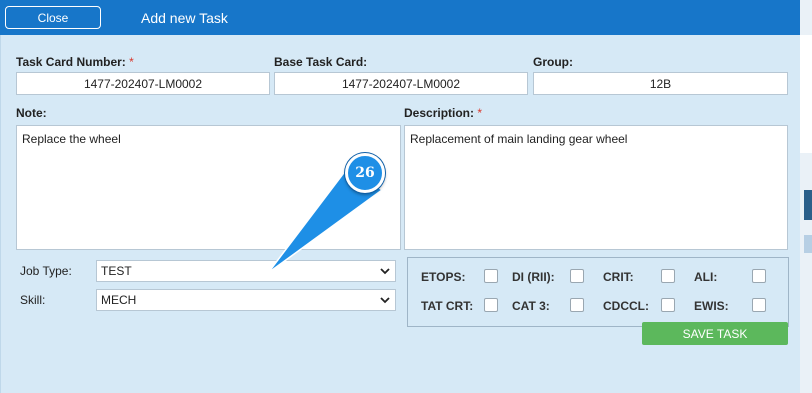 This screenshot has height=393, width=812. What do you see at coordinates (143, 83) in the screenshot?
I see `task-card-number-field: 1477-202407-LM0002` at bounding box center [143, 83].